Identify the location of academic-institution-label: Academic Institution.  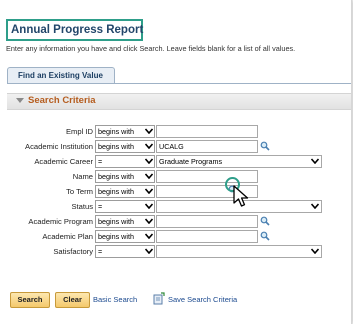
(59, 146).